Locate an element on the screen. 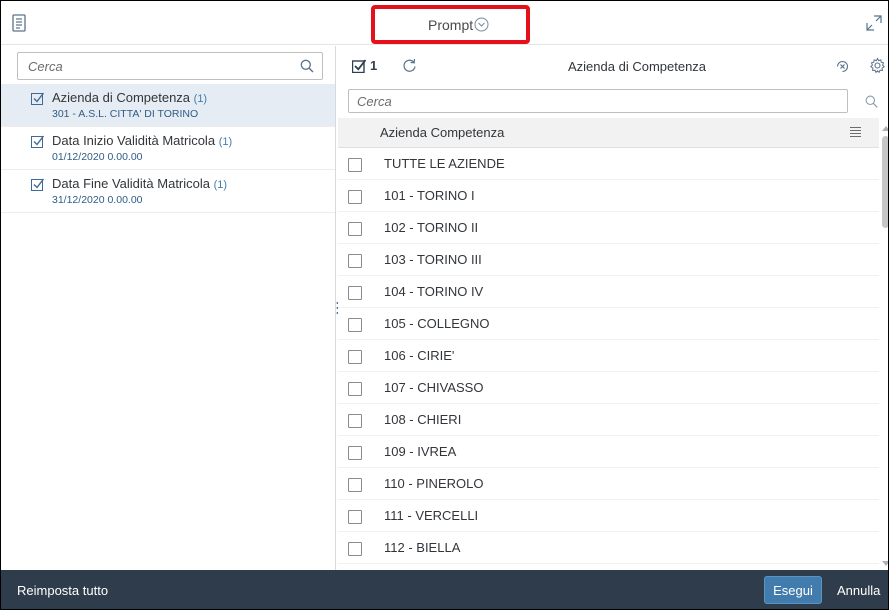  scroll-up-arrow-icon is located at coordinates (885, 128).